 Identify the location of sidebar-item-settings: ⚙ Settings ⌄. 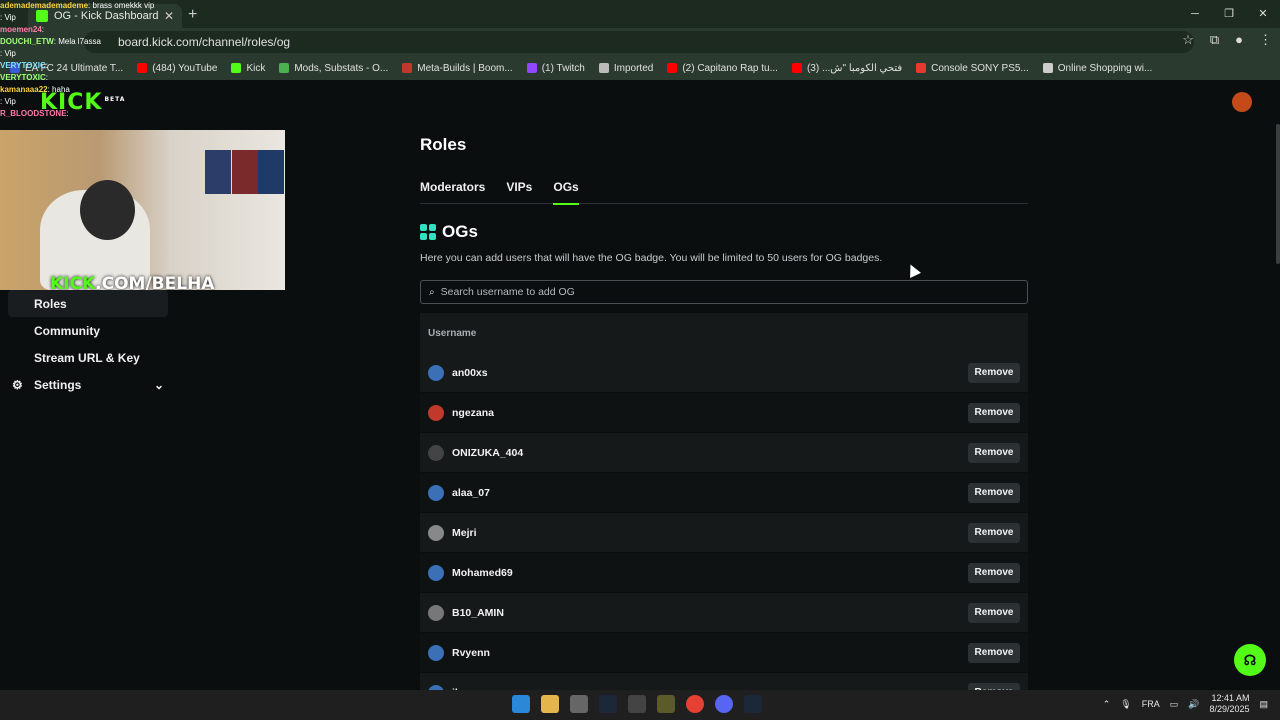
(88, 384).